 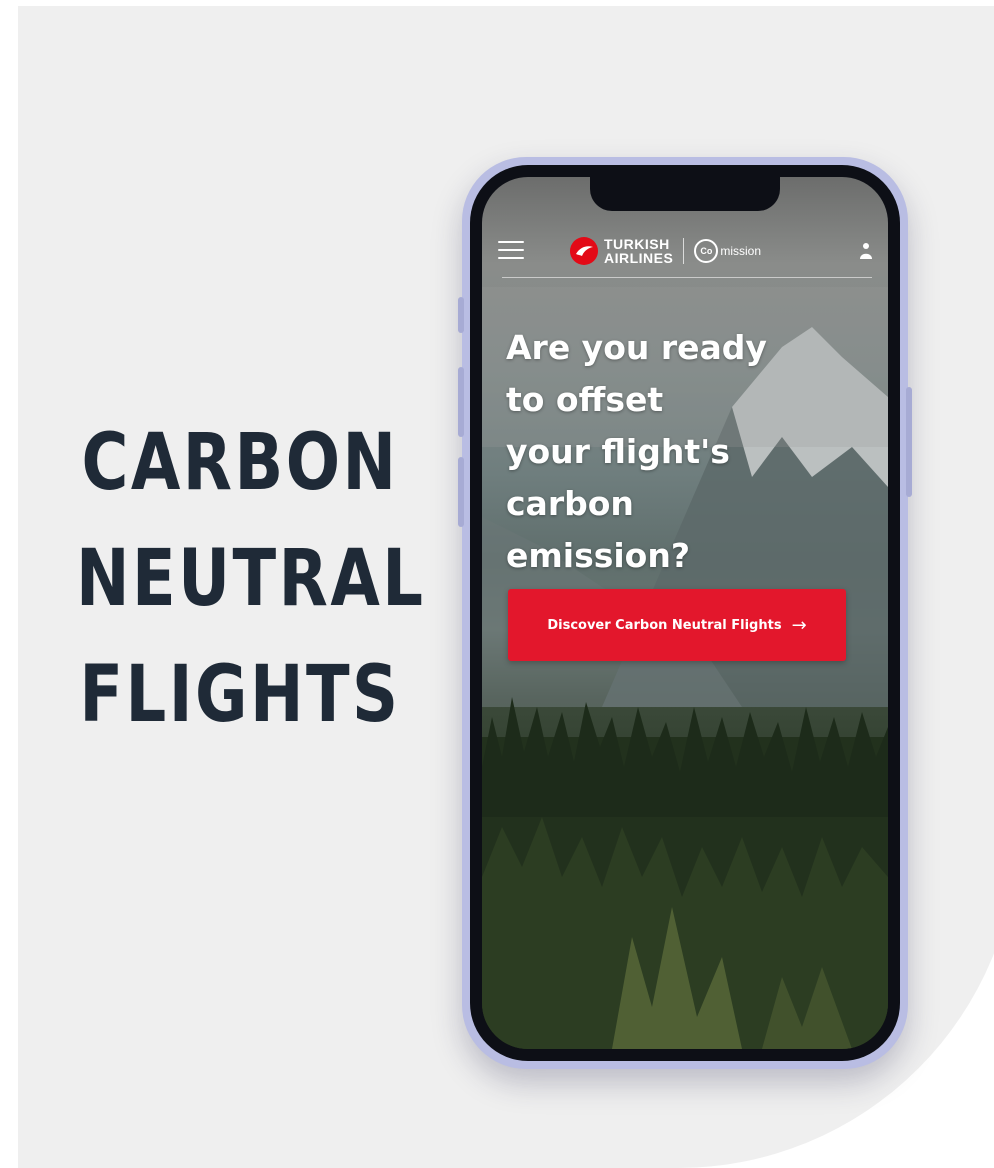 What do you see at coordinates (240, 695) in the screenshot?
I see `headline-line-3: FLIGHTS` at bounding box center [240, 695].